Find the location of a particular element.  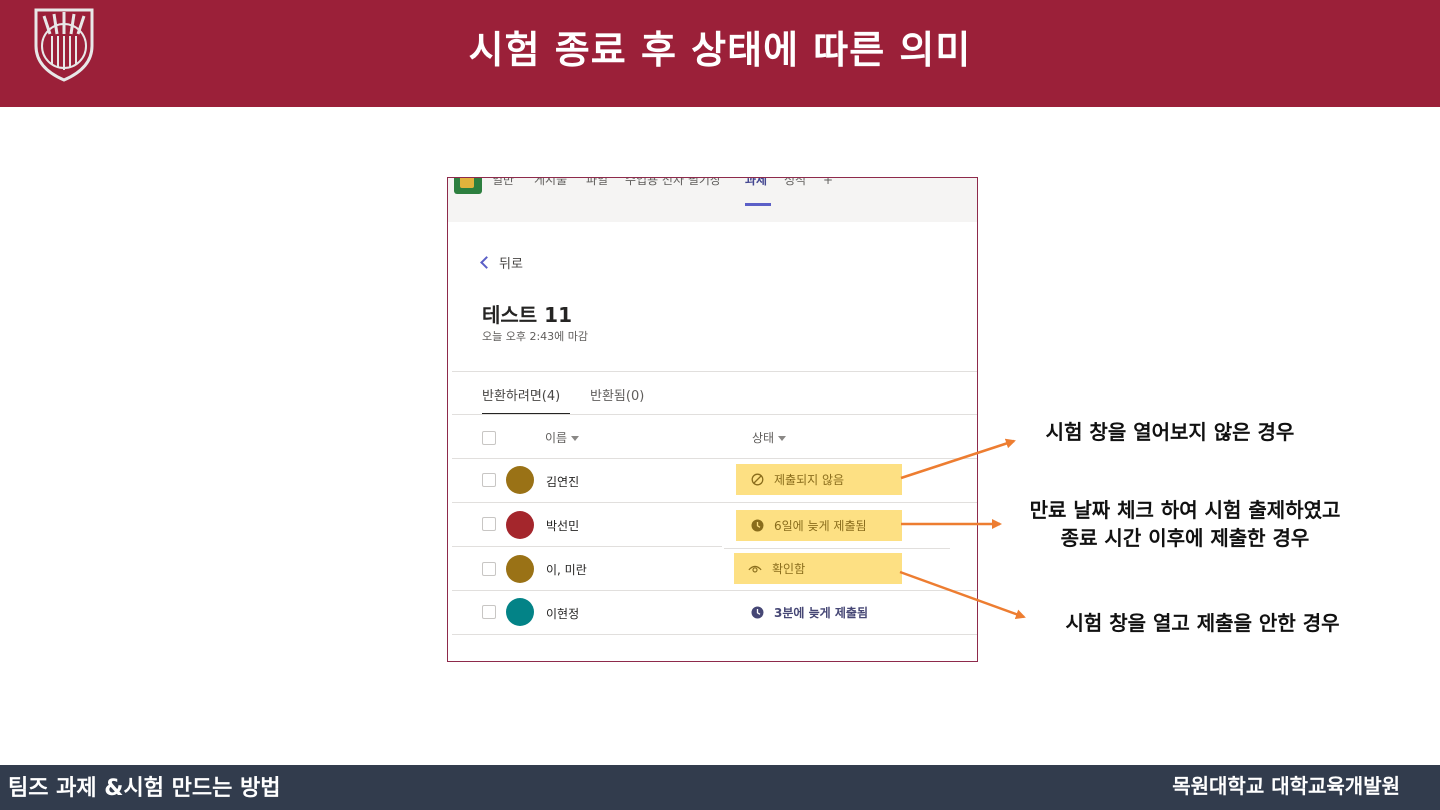

table-row: 김연진 제출되지 않음 is located at coordinates (714, 480).